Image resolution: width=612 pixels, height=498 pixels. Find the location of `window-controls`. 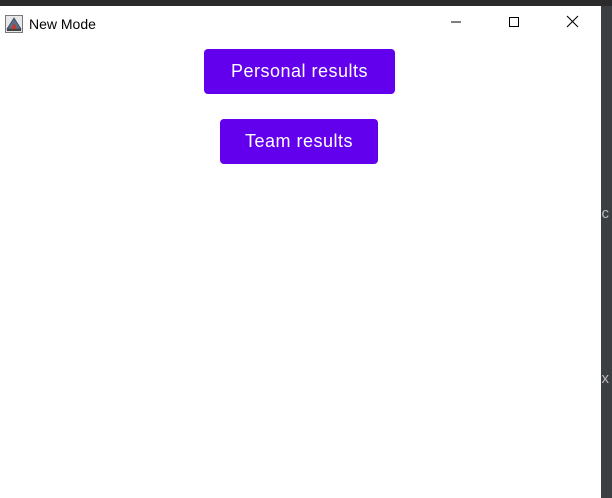

window-controls is located at coordinates (514, 23).